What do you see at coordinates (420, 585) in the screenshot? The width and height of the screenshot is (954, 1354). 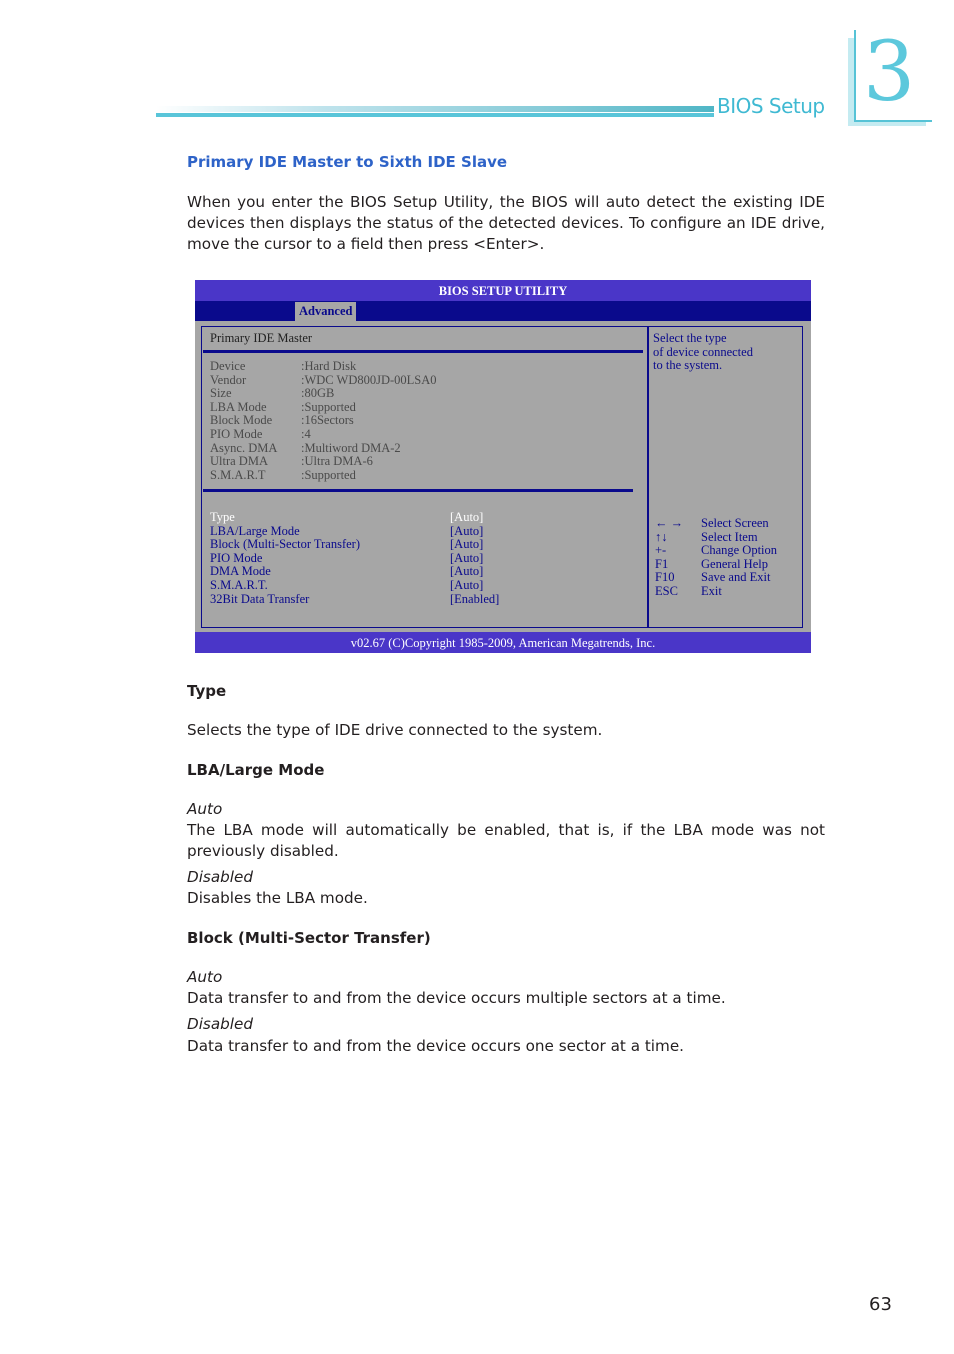 I see `setting-smart: S.M.A.R.T. [Auto]` at bounding box center [420, 585].